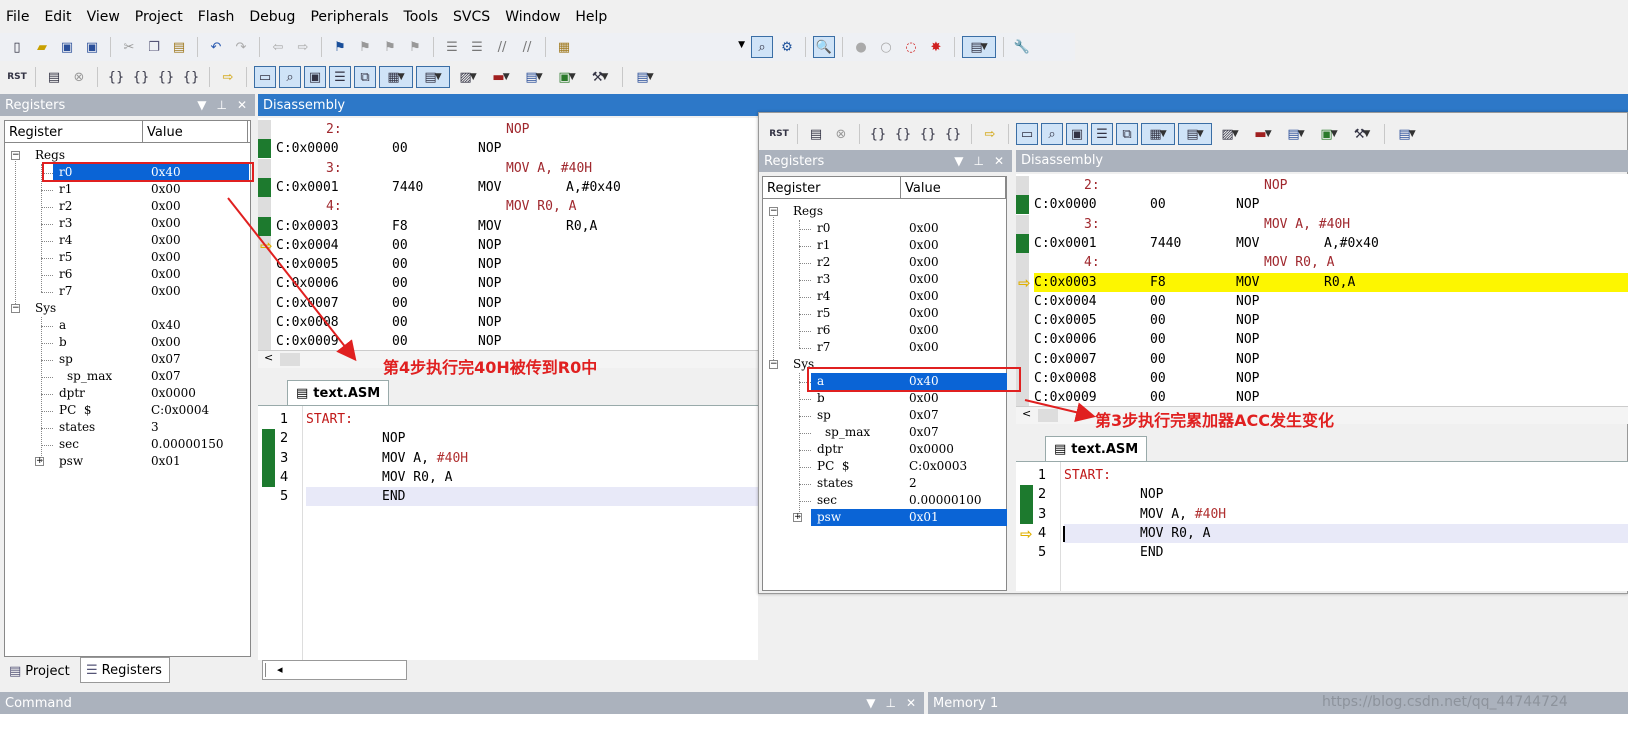  I want to click on left-arrow, so click(292, 279).